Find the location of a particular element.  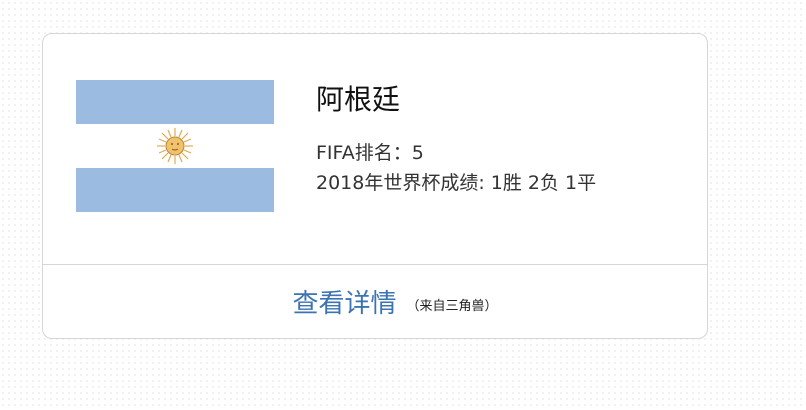

argentina-flag-icon is located at coordinates (175, 146).